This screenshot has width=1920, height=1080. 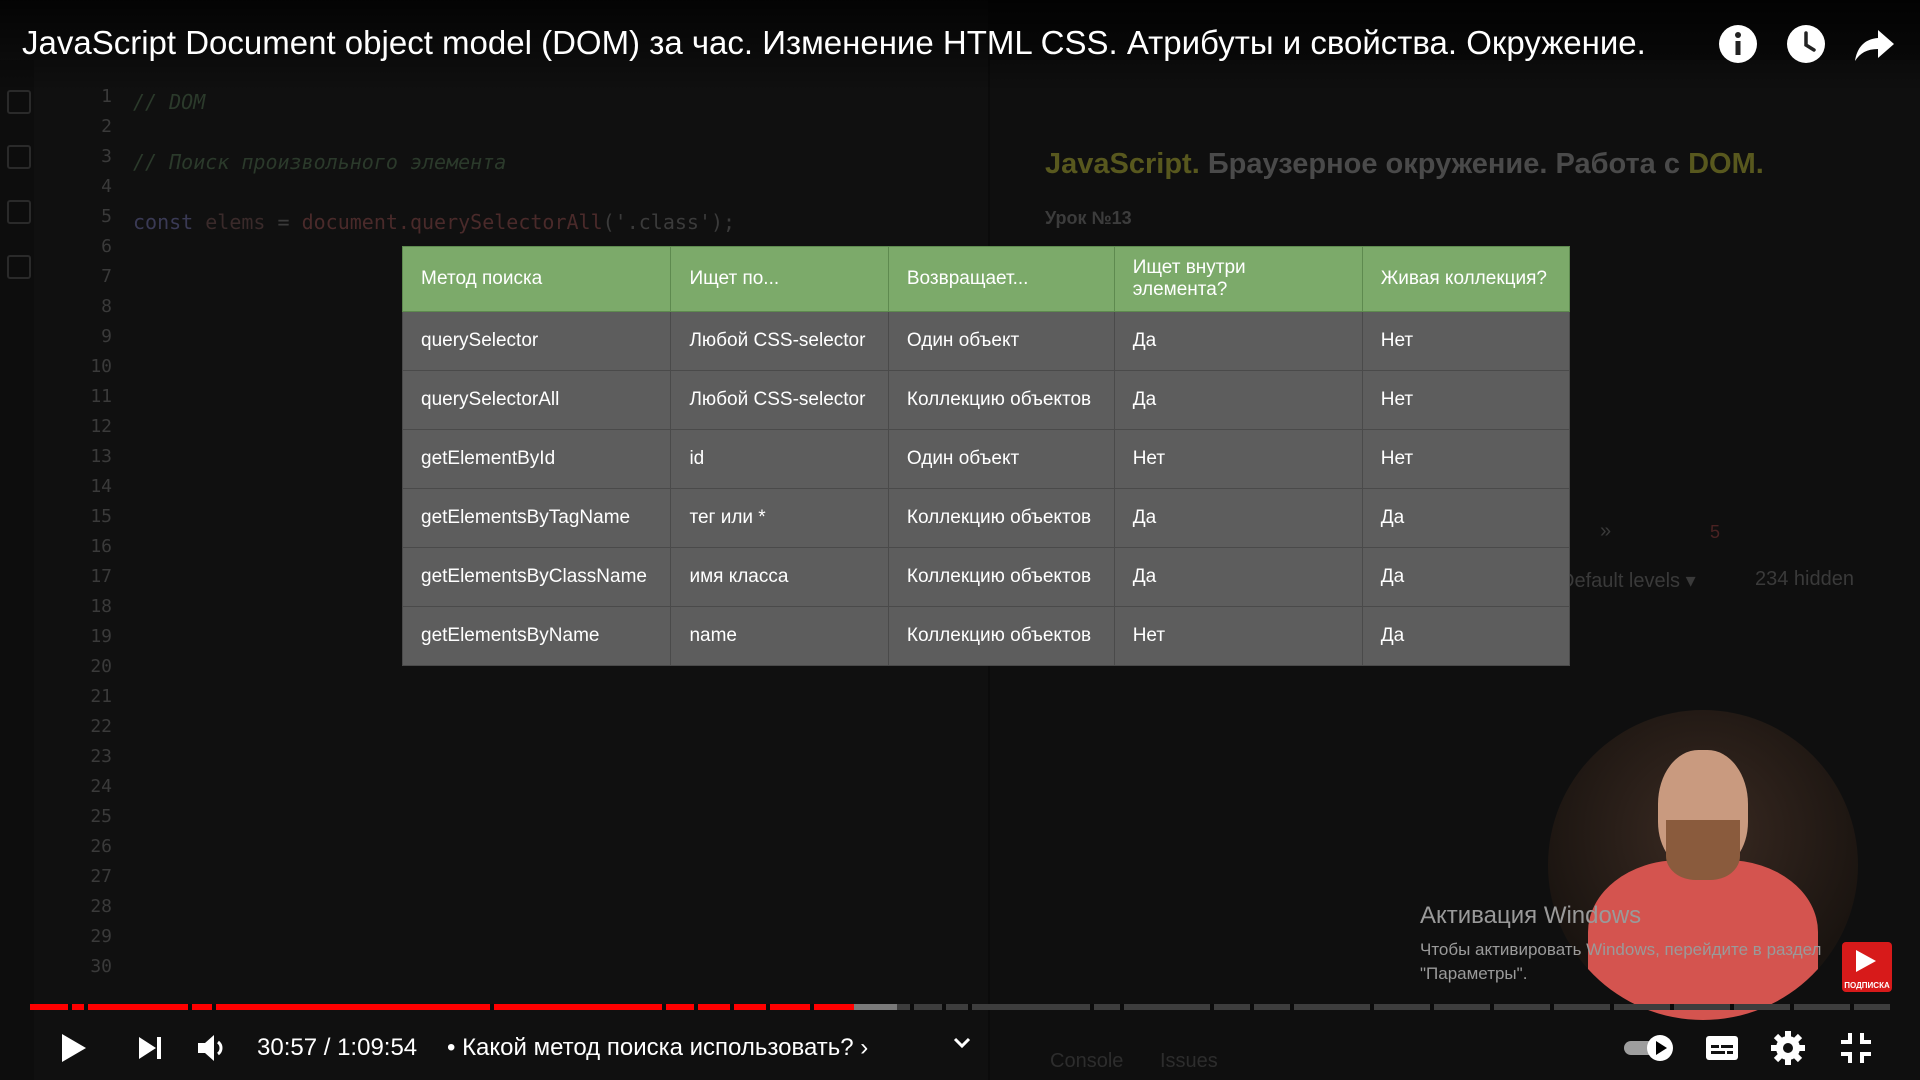 What do you see at coordinates (19, 102) in the screenshot?
I see `explorer-icon` at bounding box center [19, 102].